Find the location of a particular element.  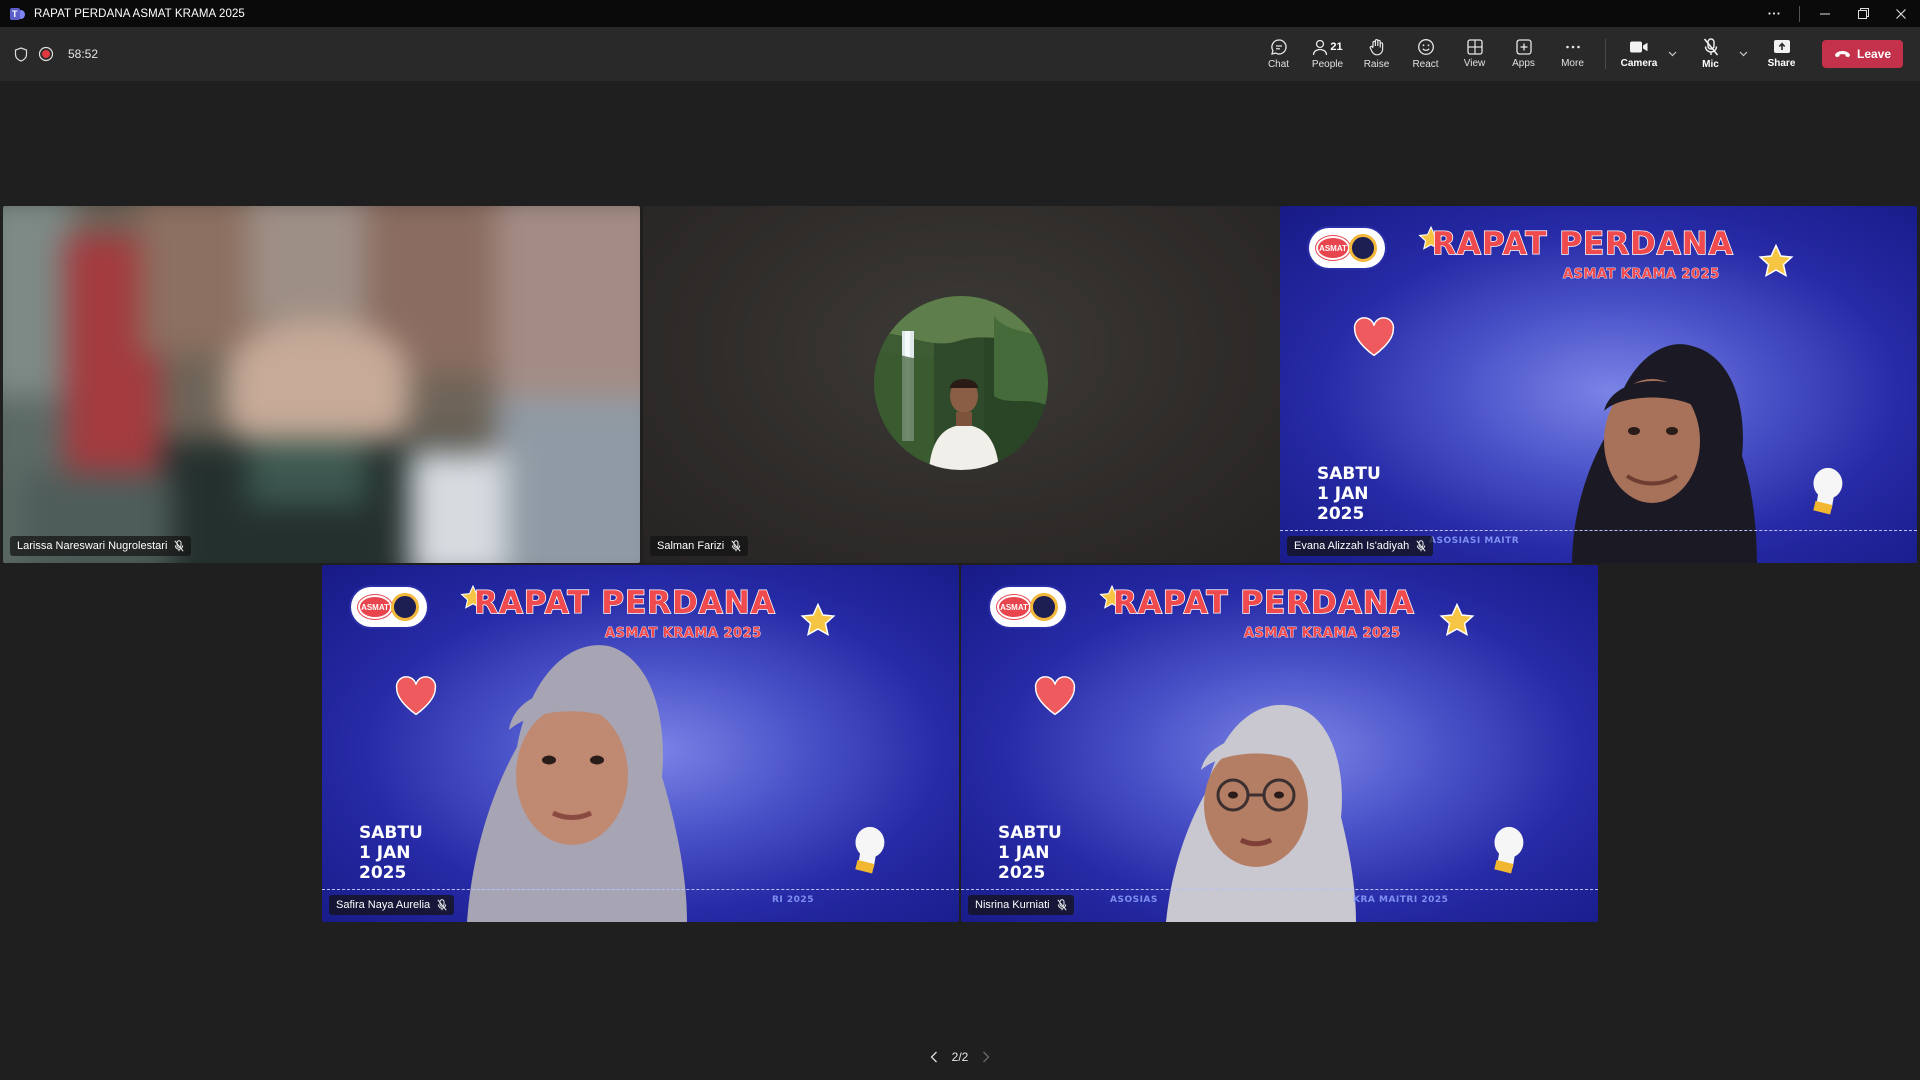

apps-button: Apps is located at coordinates (1523, 54).